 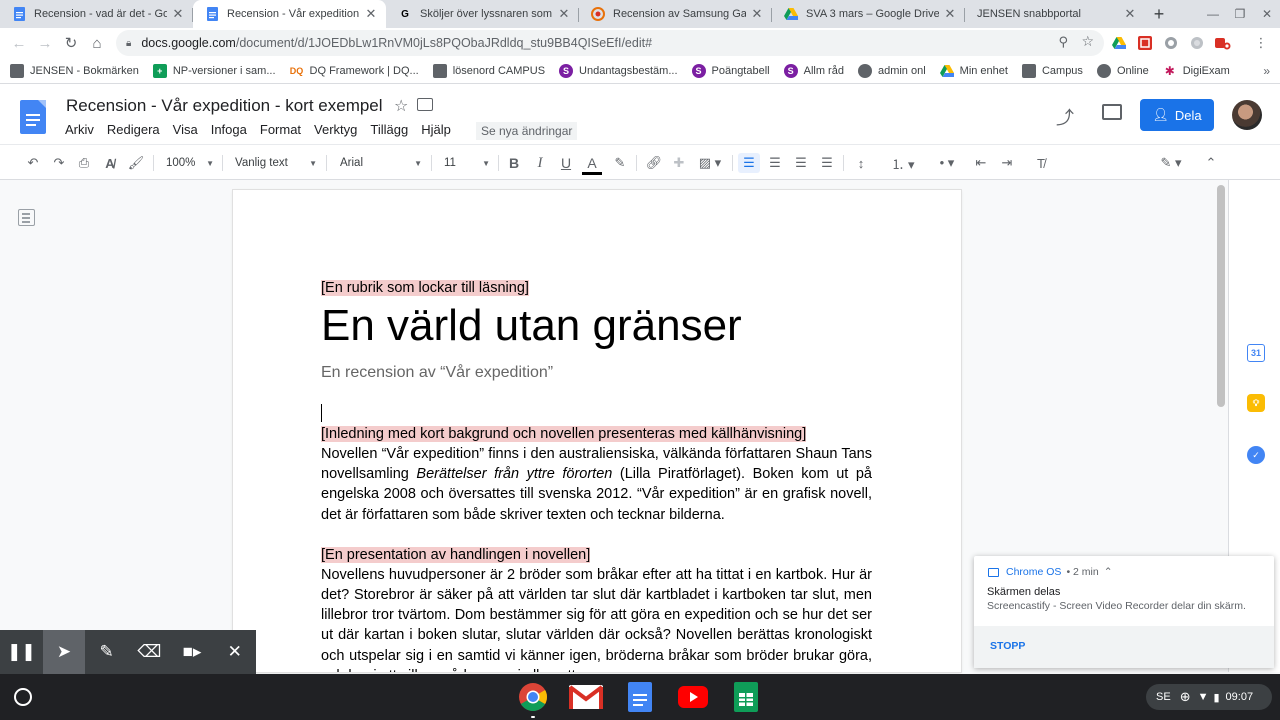 What do you see at coordinates (26, 217) in the screenshot?
I see `document-outline-icon` at bounding box center [26, 217].